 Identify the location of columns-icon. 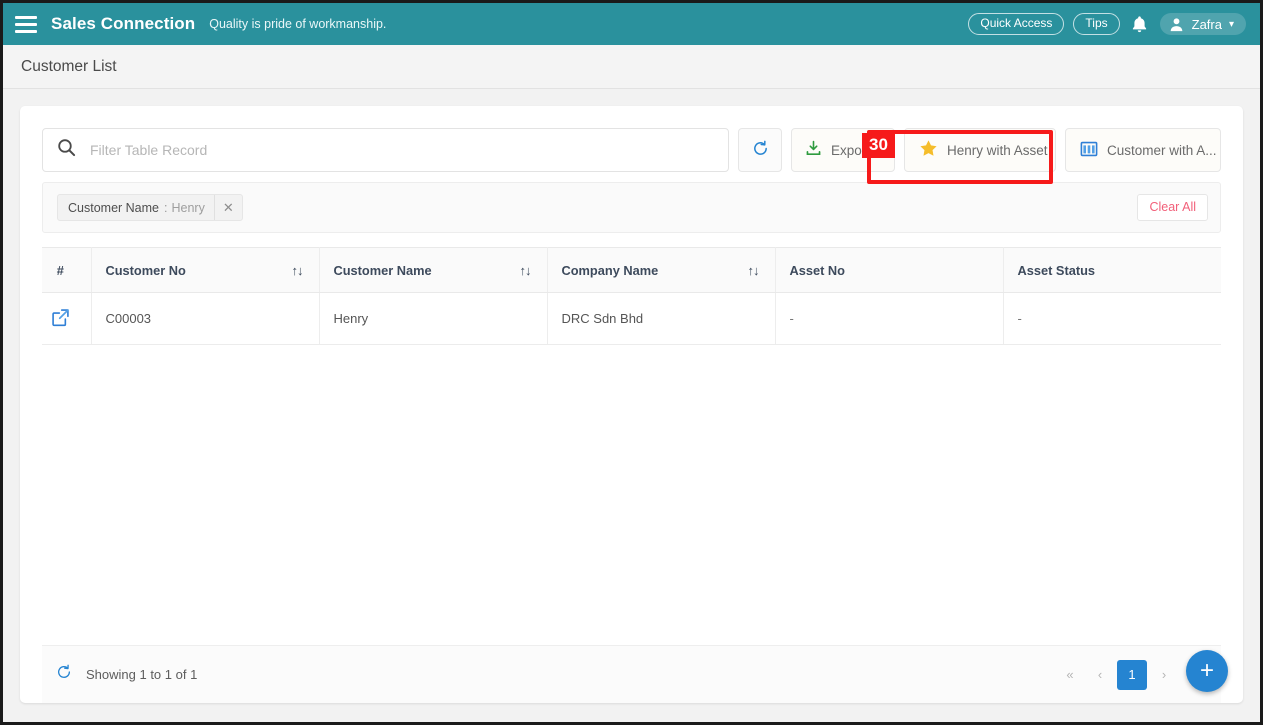
(1089, 150).